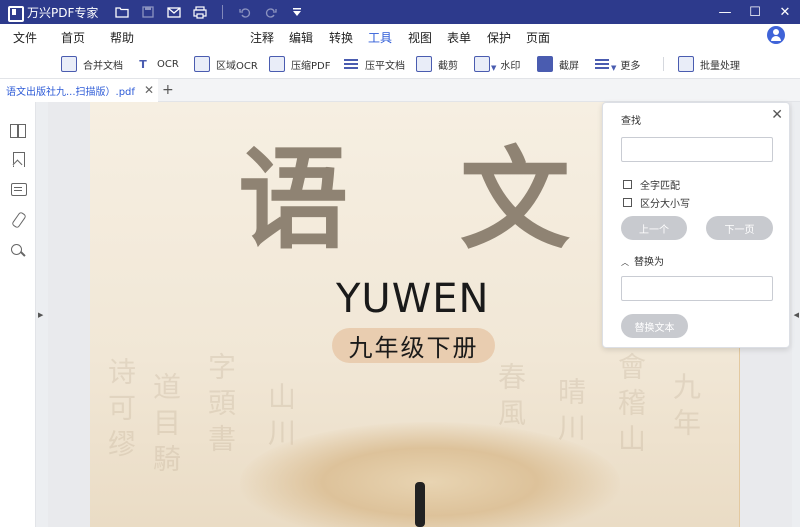 This screenshot has height=527, width=800. What do you see at coordinates (617, 64) in the screenshot?
I see `more-button: ▼ 更多` at bounding box center [617, 64].